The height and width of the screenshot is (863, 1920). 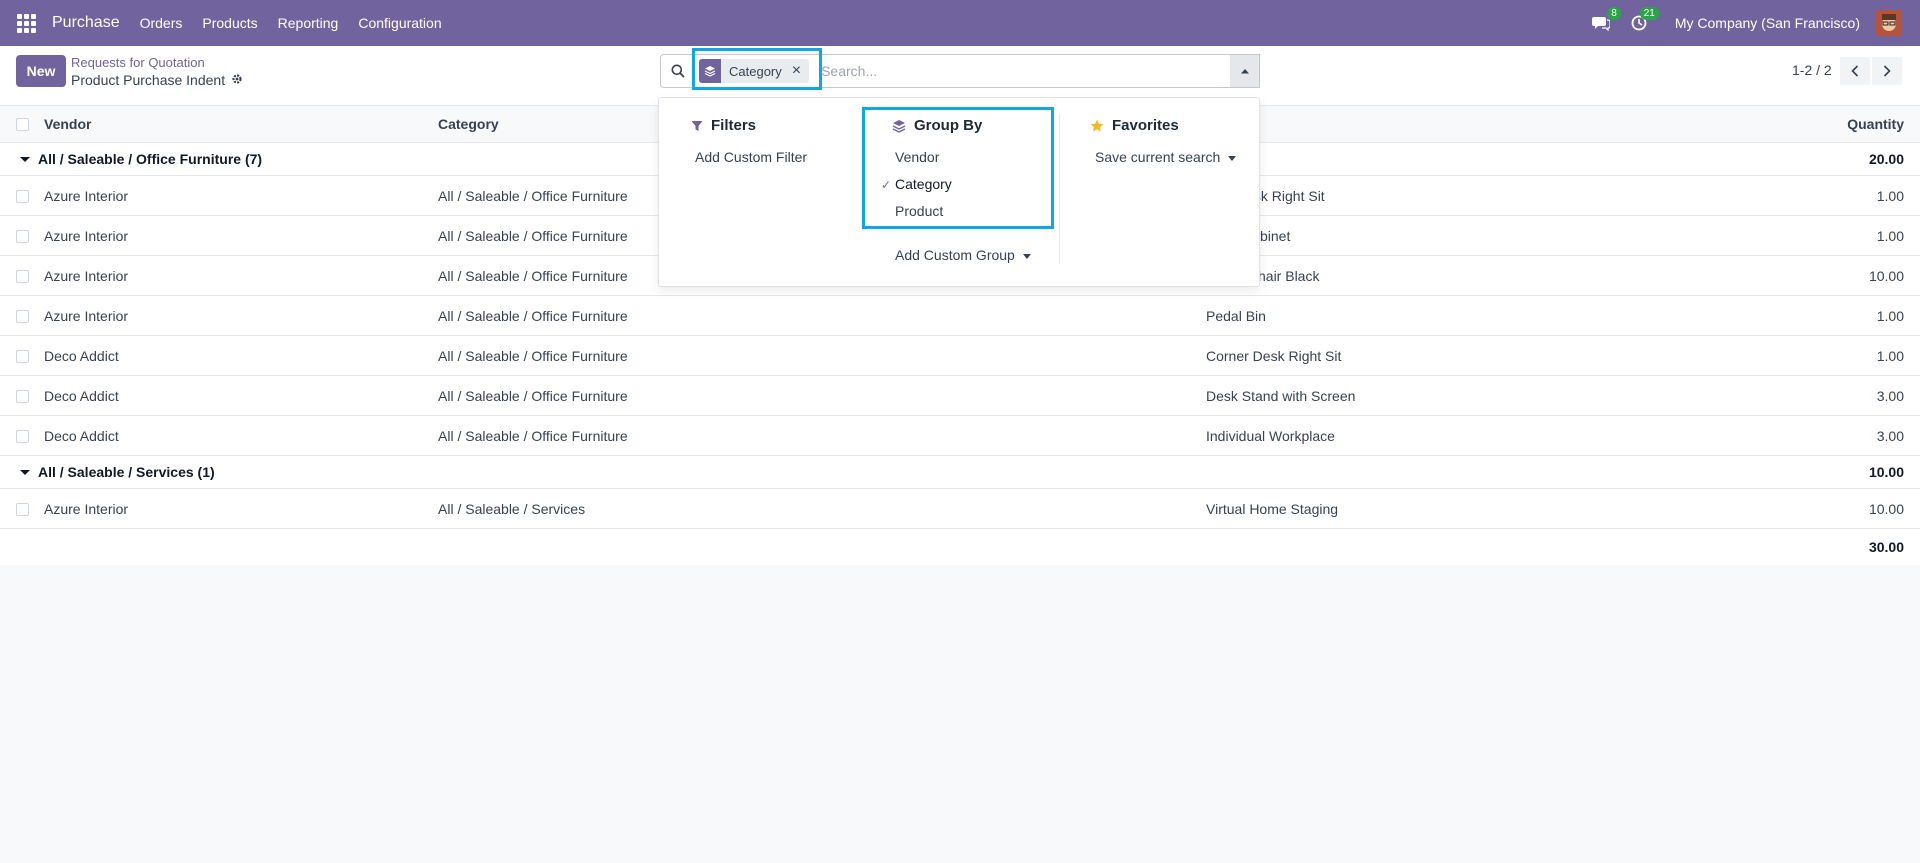 I want to click on group-total: 10.00, so click(x=1886, y=472).